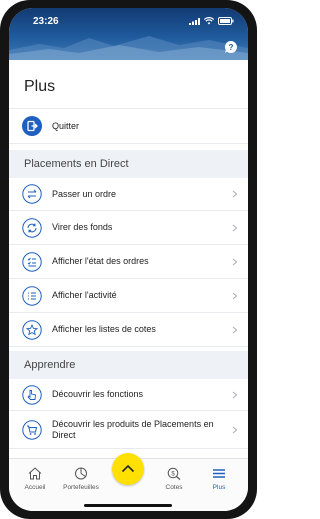  Describe the element at coordinates (32, 394) in the screenshot. I see `pointer-icon` at that location.